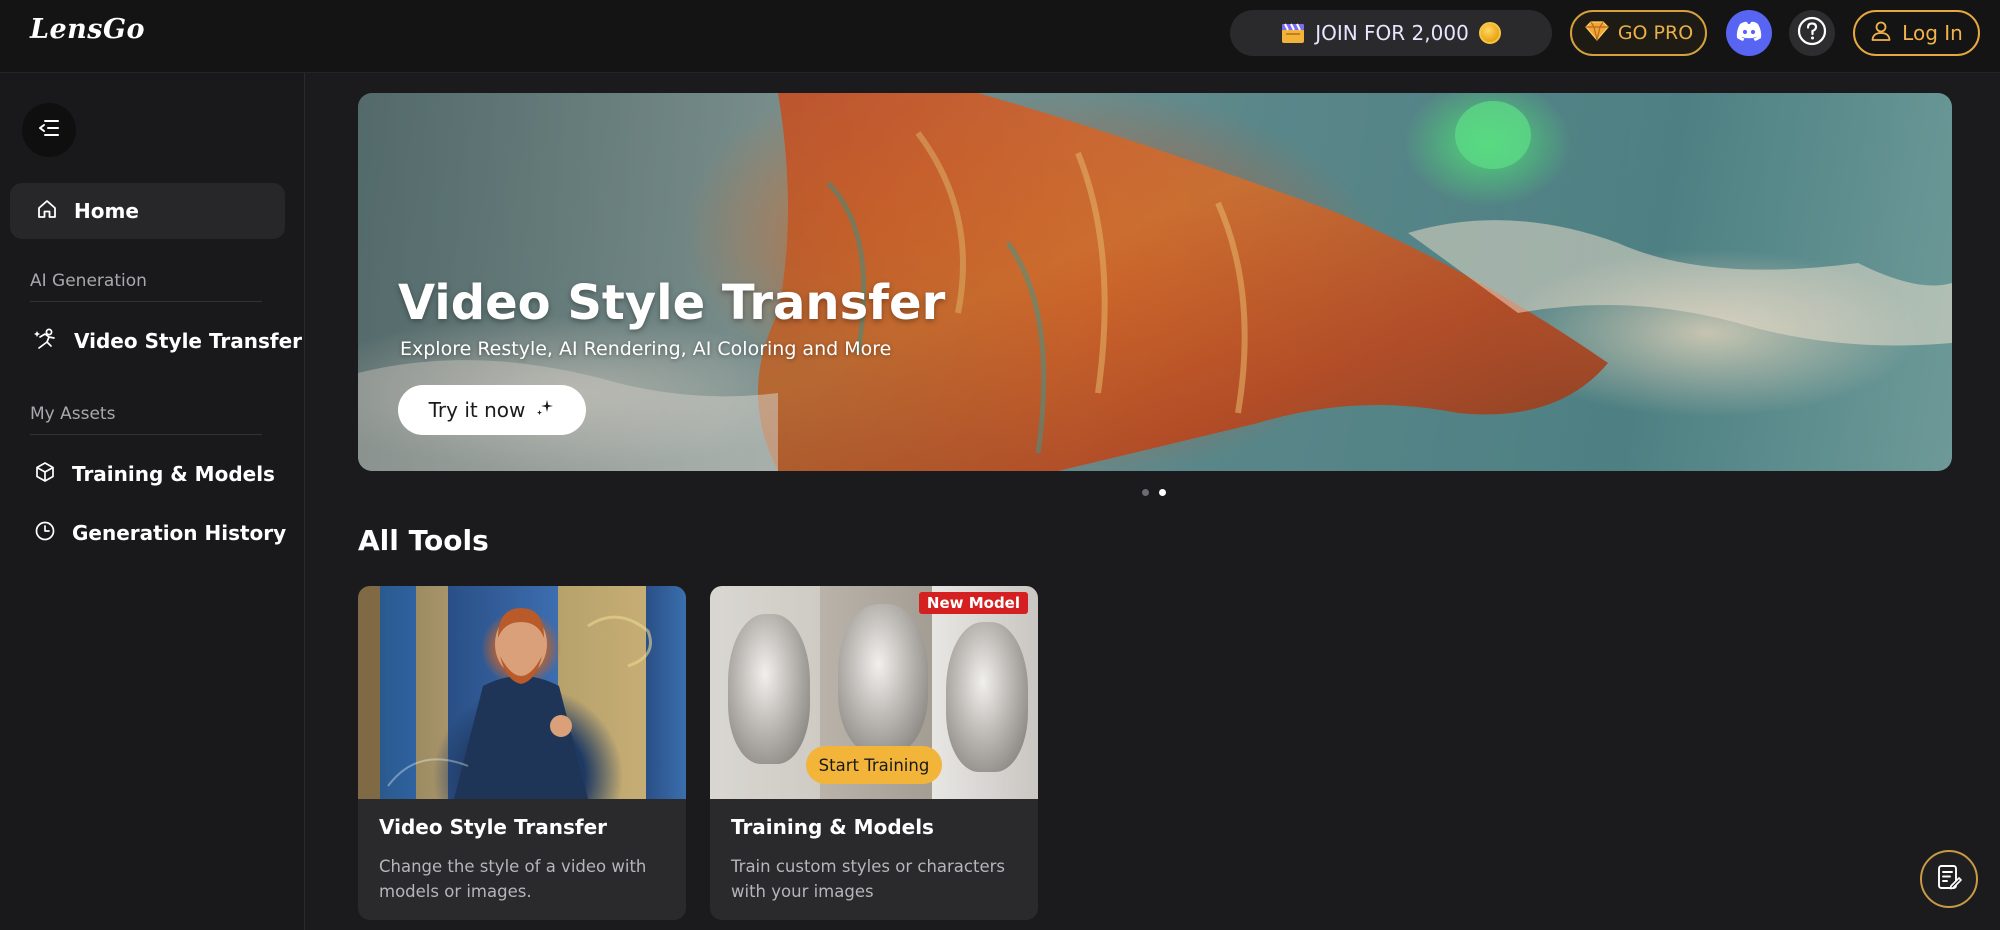  What do you see at coordinates (179, 533) in the screenshot?
I see `sidebar-item-label: Generation History` at bounding box center [179, 533].